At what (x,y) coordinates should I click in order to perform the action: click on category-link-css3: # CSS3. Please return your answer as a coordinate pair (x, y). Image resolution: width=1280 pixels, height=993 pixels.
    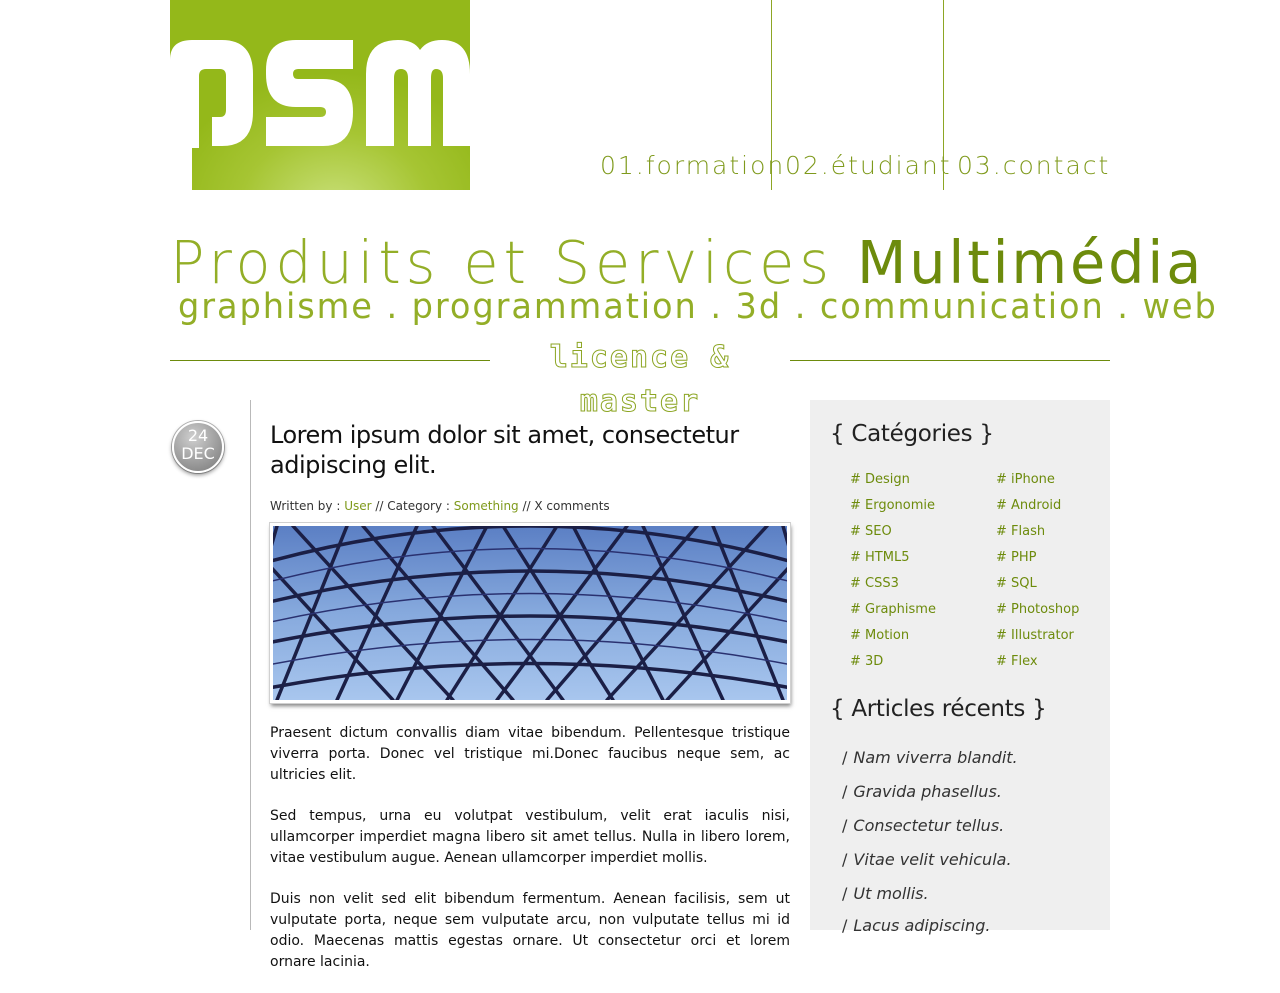
    Looking at the image, I should click on (874, 584).